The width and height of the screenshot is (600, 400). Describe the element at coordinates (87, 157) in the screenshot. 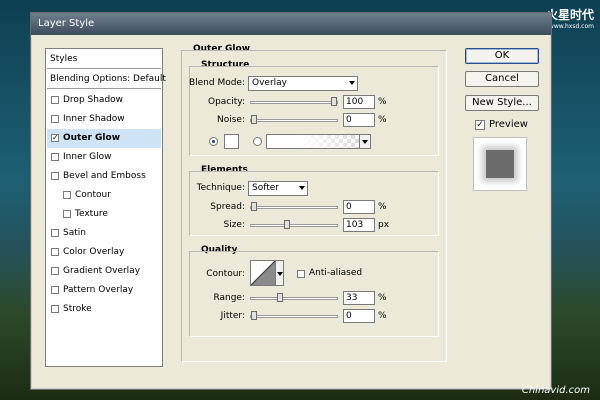

I see `inner-glow-label: Inner Glow` at that location.